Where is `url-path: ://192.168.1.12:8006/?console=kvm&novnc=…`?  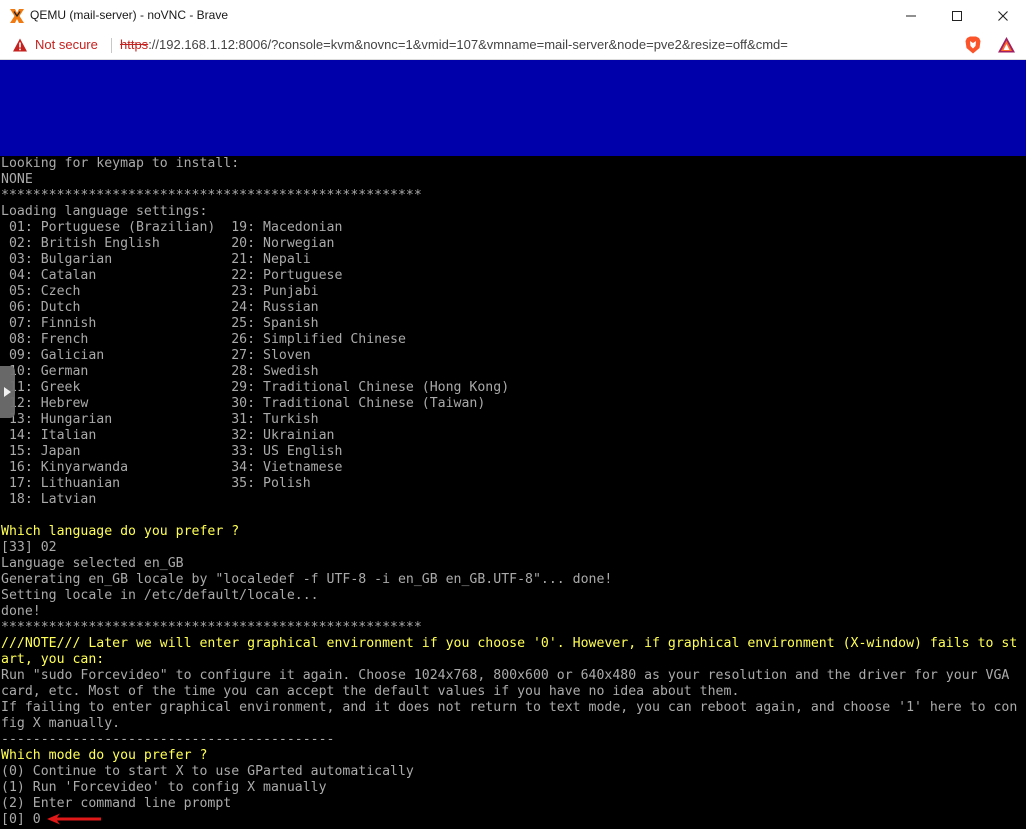
url-path: ://192.168.1.12:8006/?console=kvm&novnc=… is located at coordinates (468, 44).